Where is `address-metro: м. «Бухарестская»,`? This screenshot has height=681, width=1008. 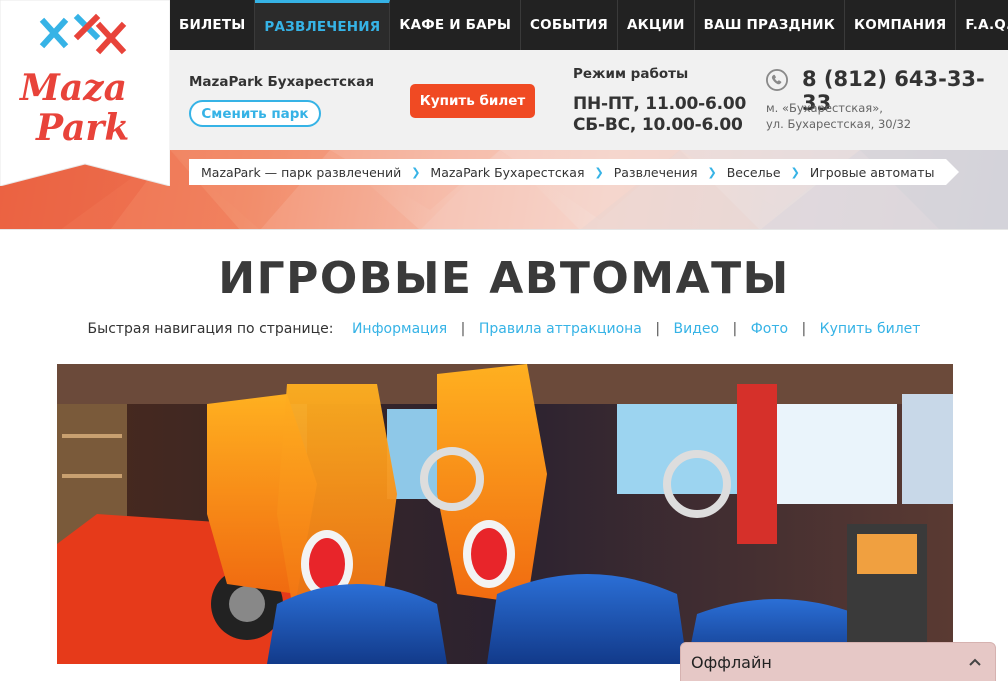
address-metro: м. «Бухарестская», is located at coordinates (824, 108).